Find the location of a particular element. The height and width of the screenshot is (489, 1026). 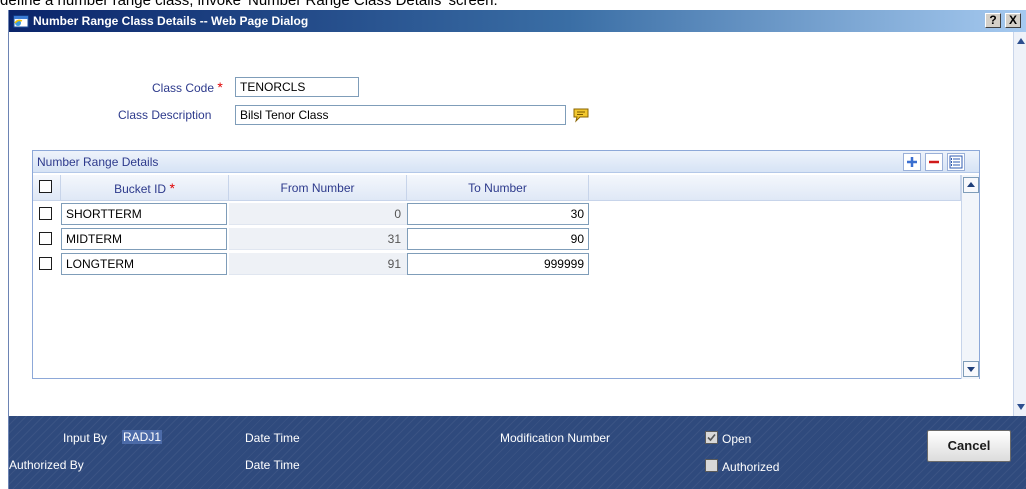

open-checkbox is located at coordinates (711, 437).